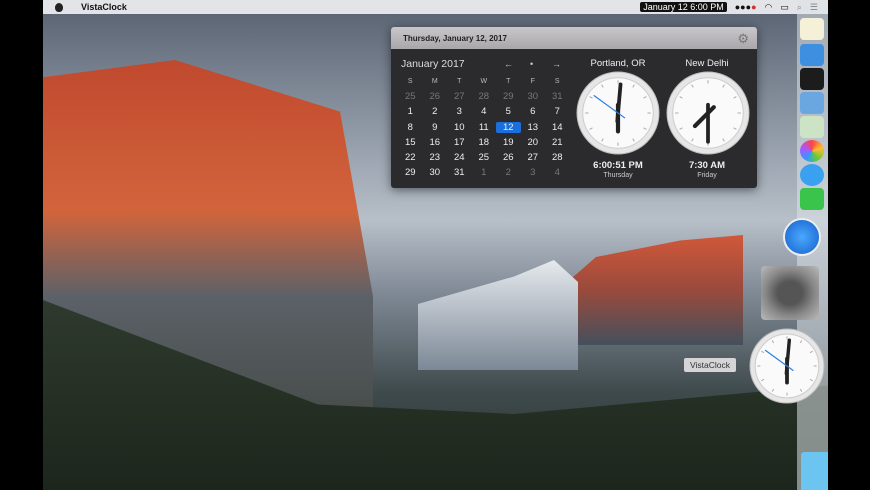  Describe the element at coordinates (707, 63) in the screenshot. I see `clock-city: New Delhi` at that location.